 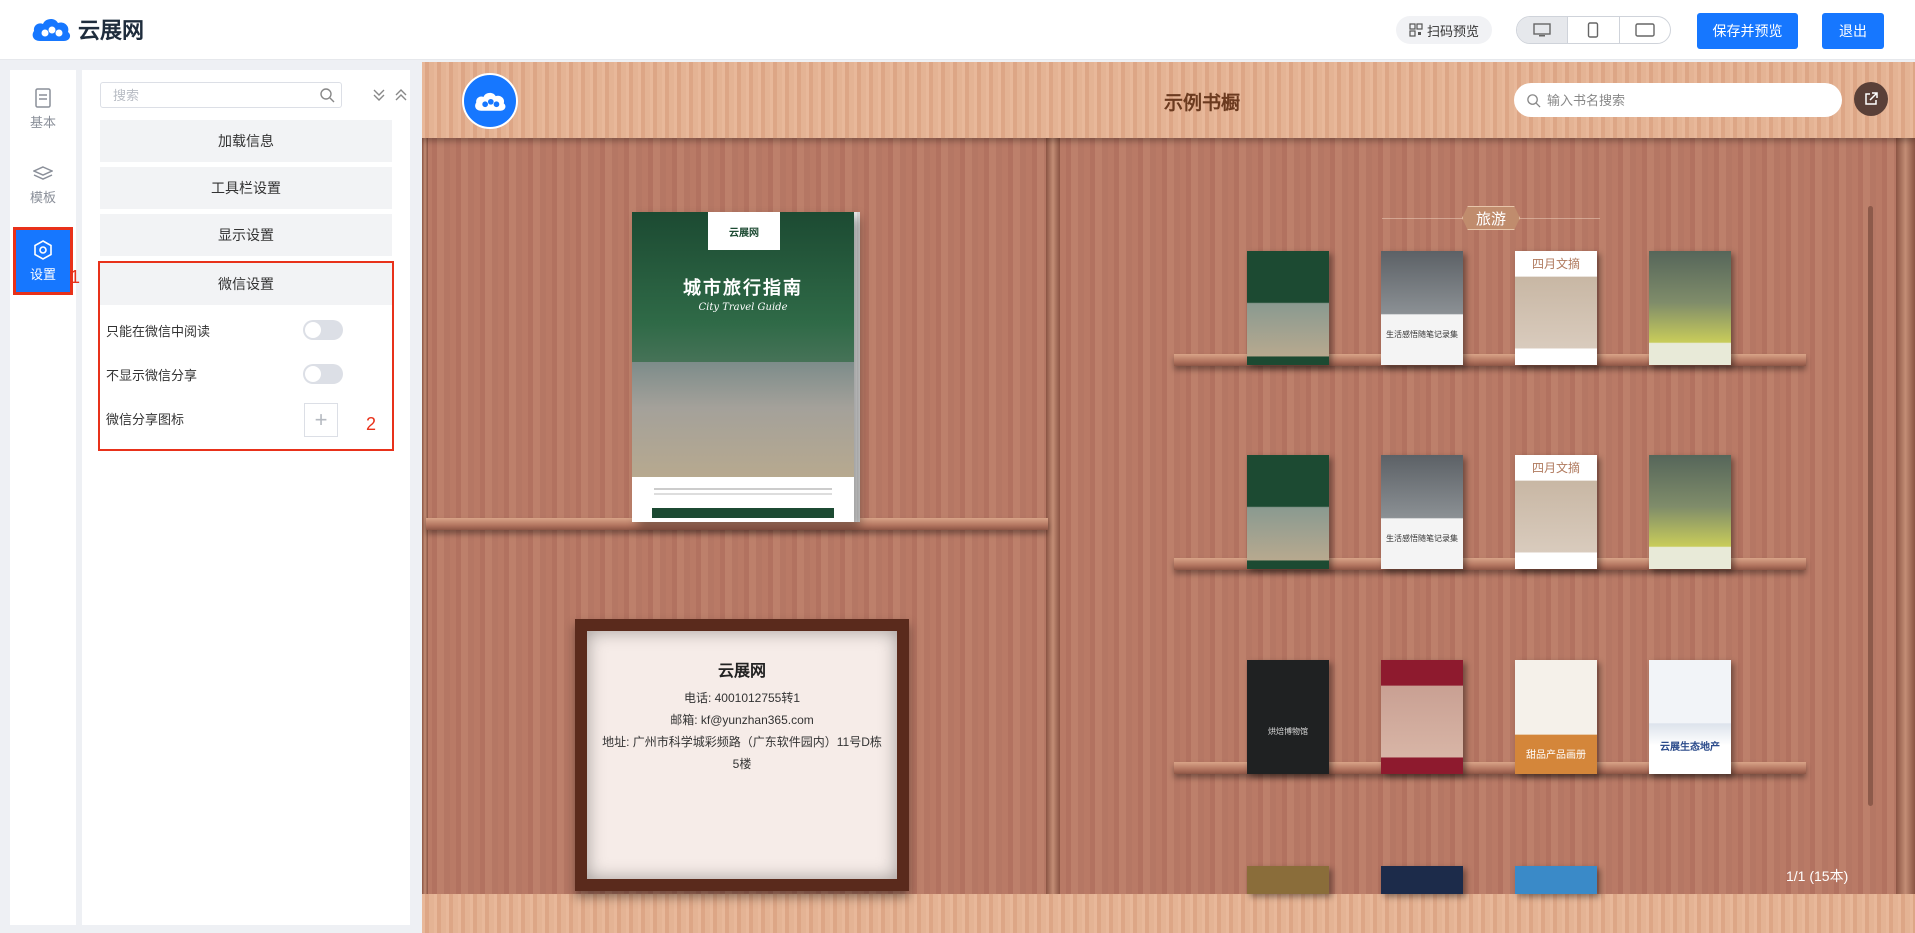 What do you see at coordinates (743, 288) in the screenshot?
I see `featured-cover-title: 城市旅行指南` at bounding box center [743, 288].